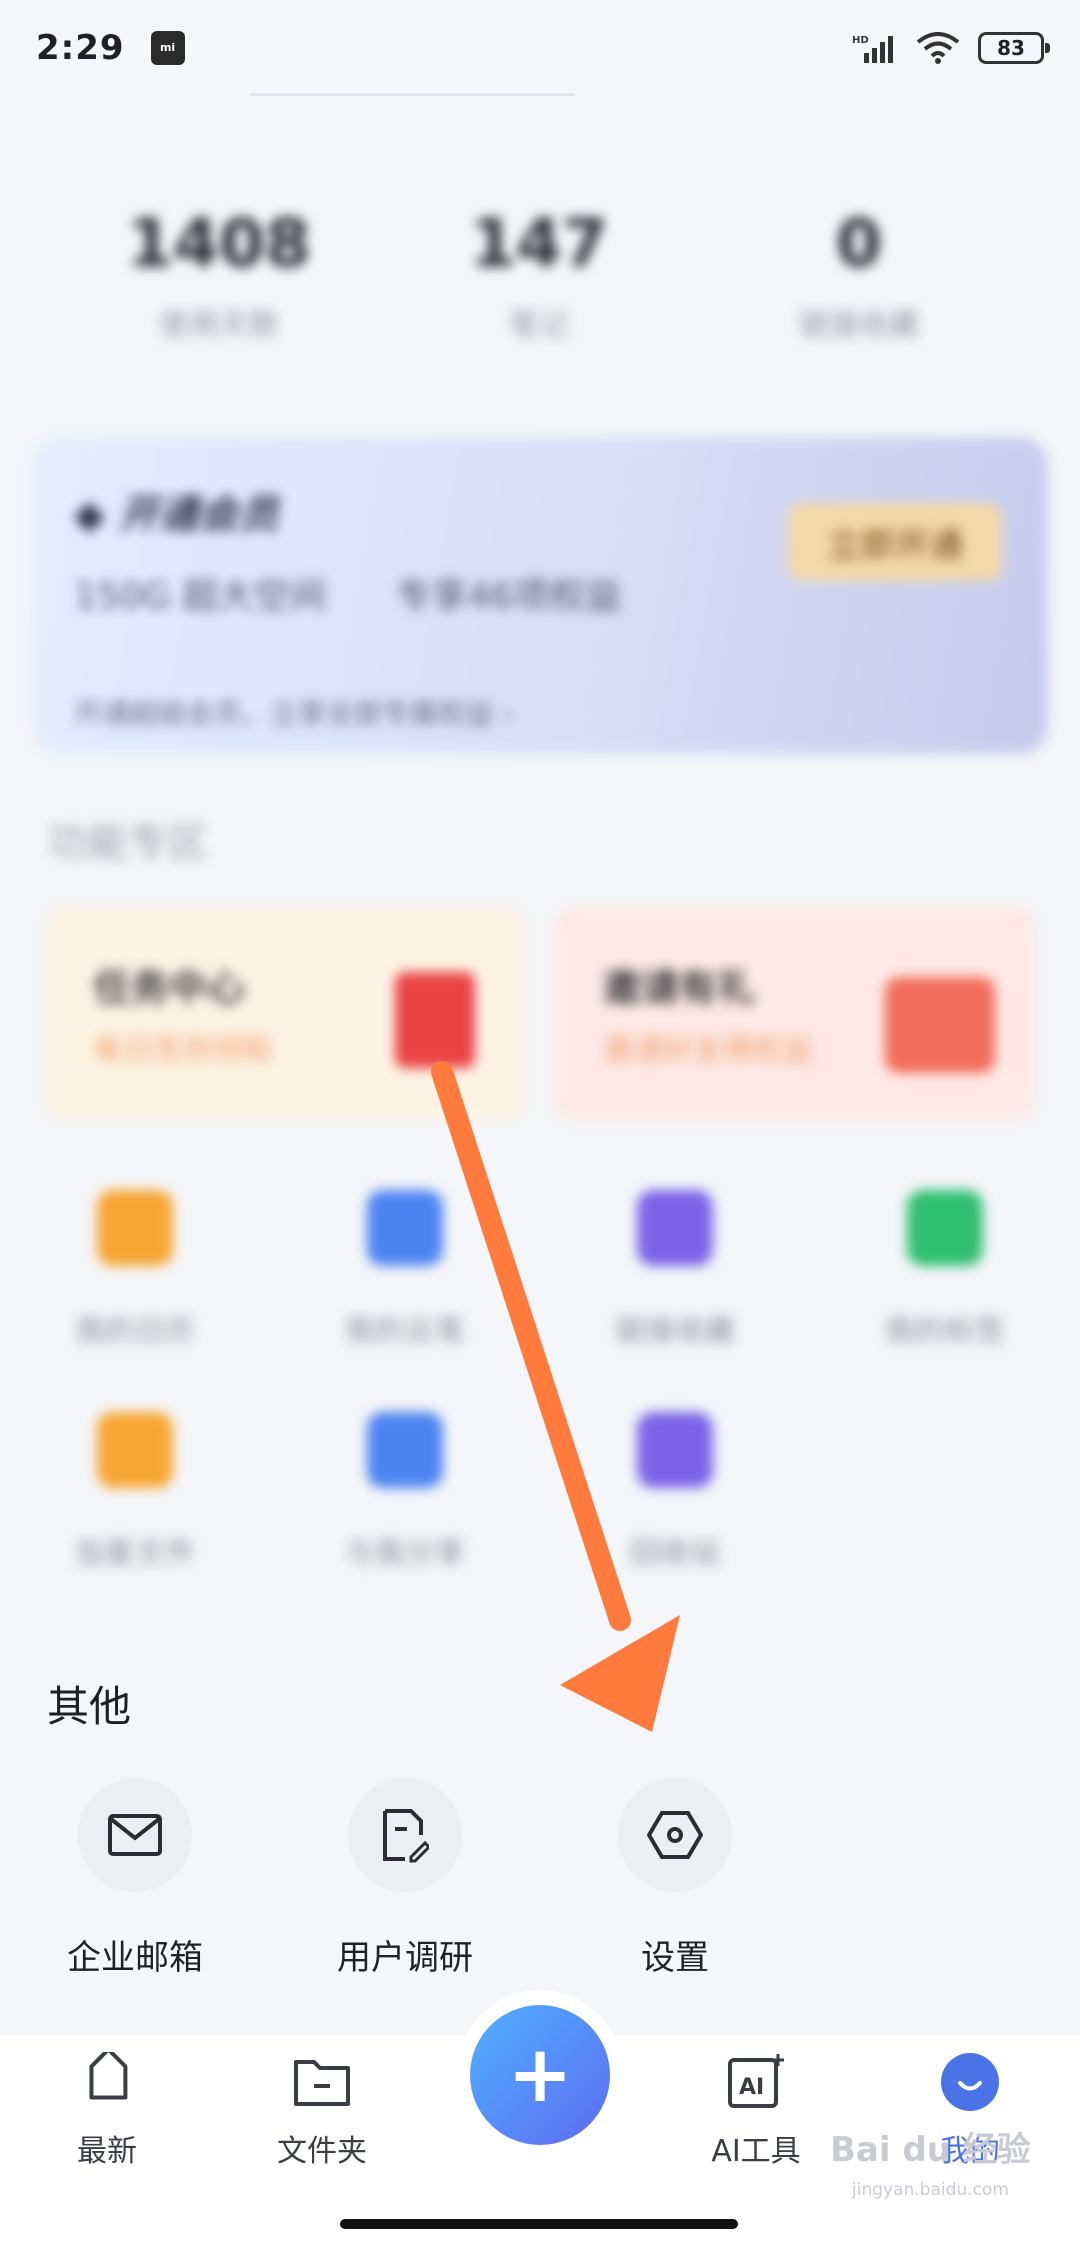  Describe the element at coordinates (751, 2087) in the screenshot. I see `svg-text: AI` at that location.